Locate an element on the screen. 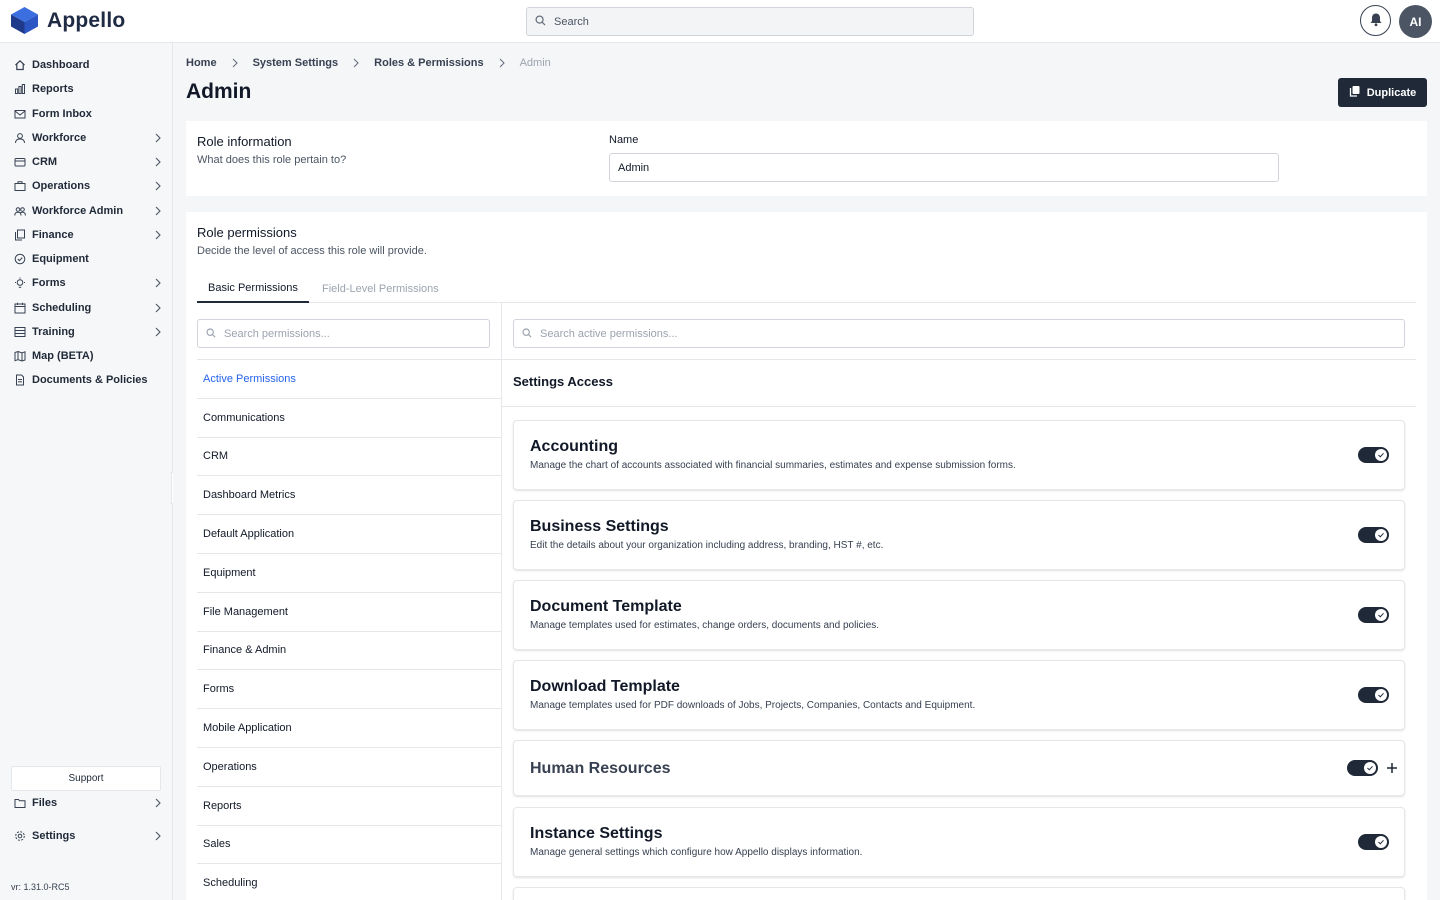 Image resolution: width=1440 pixels, height=900 pixels. category-item: Reports is located at coordinates (349, 805).